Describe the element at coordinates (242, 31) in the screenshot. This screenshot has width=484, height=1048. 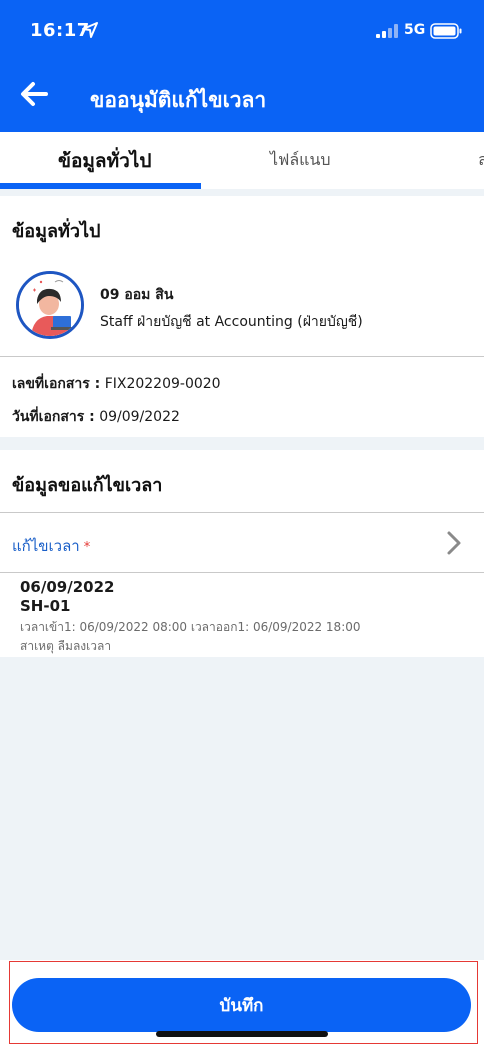
I see `status-bar: 16:17 5G` at that location.